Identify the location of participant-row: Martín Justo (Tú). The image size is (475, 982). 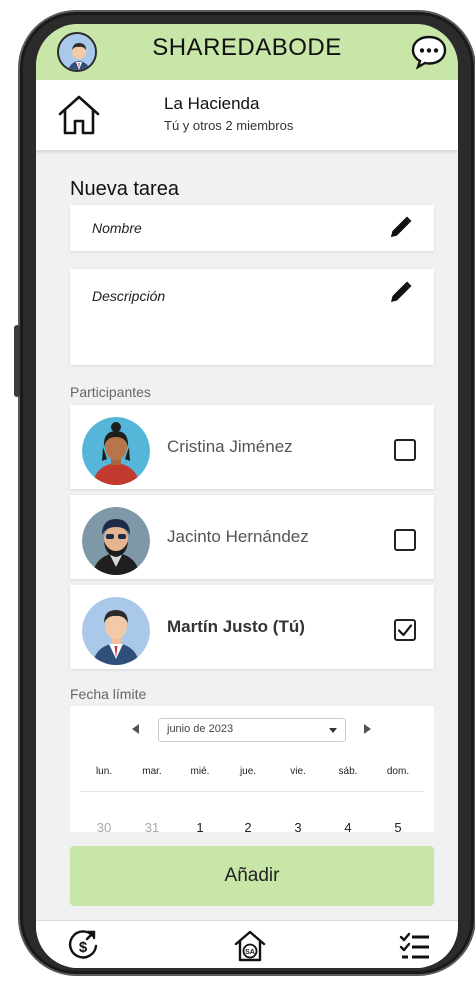
(252, 627).